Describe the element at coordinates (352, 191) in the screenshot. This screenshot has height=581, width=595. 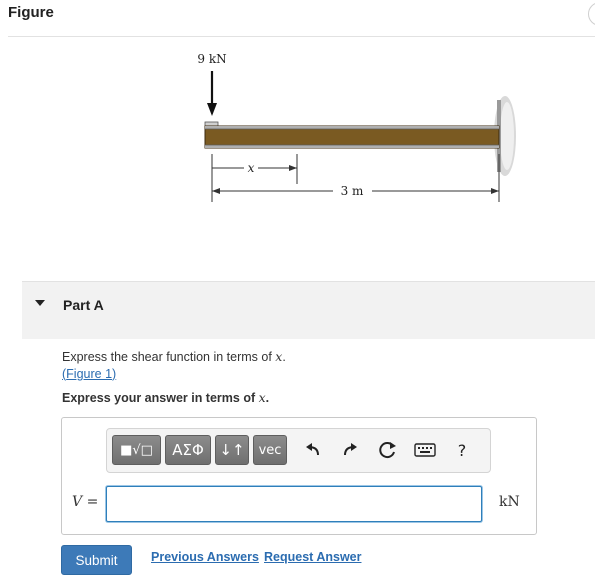
I see `length-label: 3 m` at that location.